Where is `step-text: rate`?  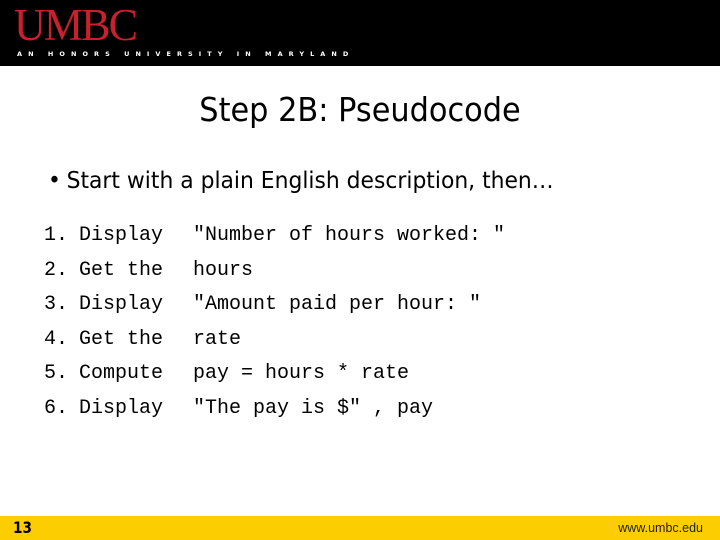 step-text: rate is located at coordinates (217, 339).